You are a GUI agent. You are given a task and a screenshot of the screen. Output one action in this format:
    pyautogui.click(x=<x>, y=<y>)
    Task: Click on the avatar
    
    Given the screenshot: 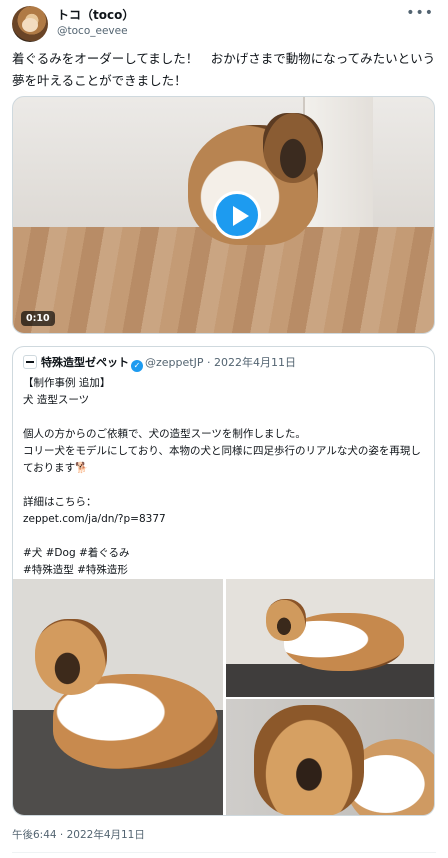 What is the action you would take?
    pyautogui.click(x=30, y=24)
    